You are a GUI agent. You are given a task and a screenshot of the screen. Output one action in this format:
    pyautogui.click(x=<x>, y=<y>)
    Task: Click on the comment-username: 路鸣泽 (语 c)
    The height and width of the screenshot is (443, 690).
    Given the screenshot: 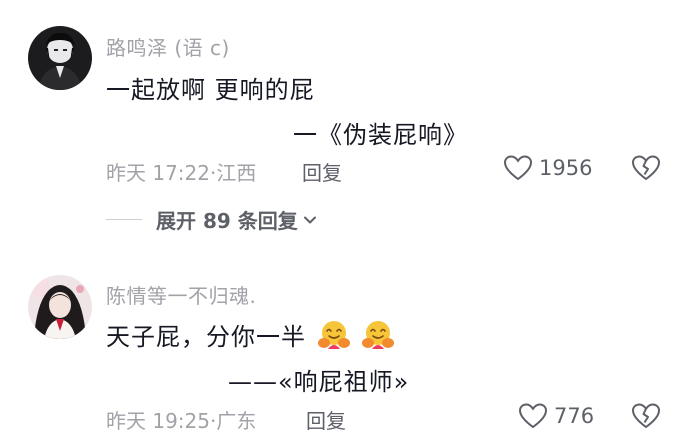 What is the action you would take?
    pyautogui.click(x=168, y=46)
    